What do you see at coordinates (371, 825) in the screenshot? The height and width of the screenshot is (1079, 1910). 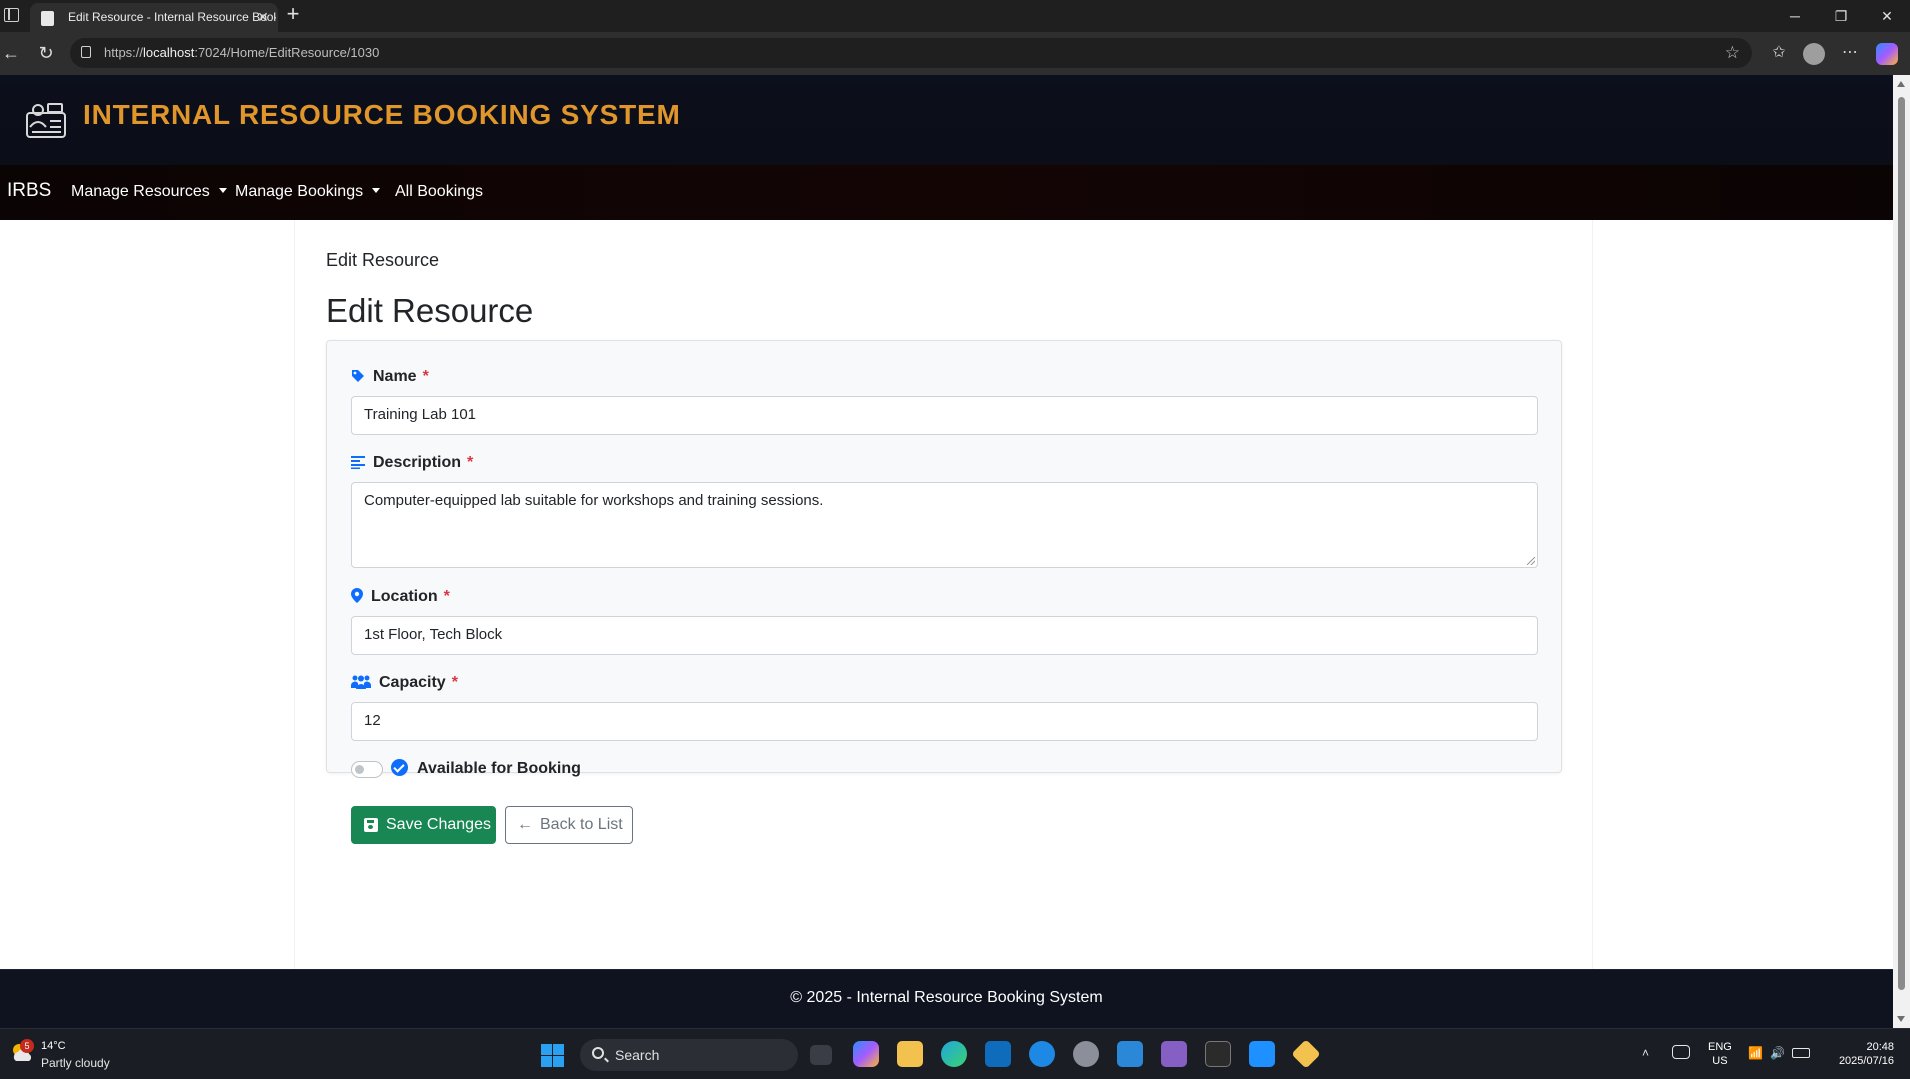 I see `save-disk-icon` at bounding box center [371, 825].